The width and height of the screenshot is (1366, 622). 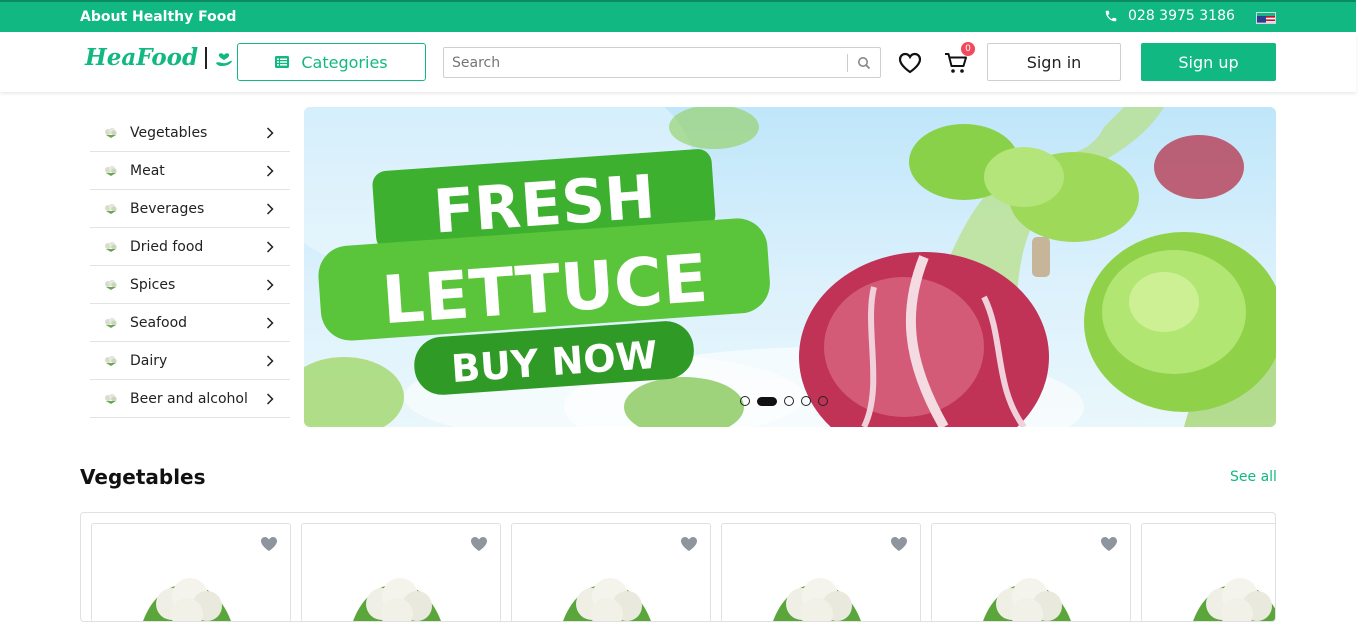 What do you see at coordinates (968, 49) in the screenshot?
I see `cart-count-badge: 0` at bounding box center [968, 49].